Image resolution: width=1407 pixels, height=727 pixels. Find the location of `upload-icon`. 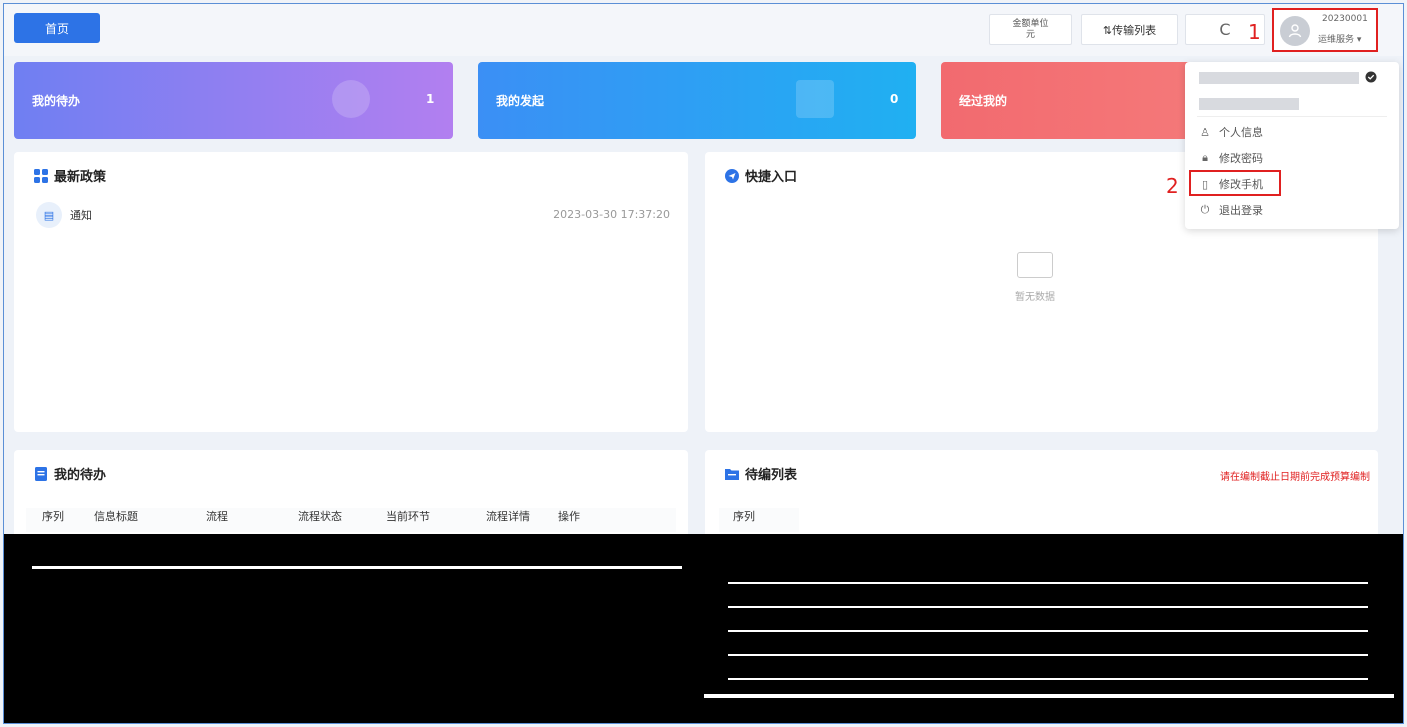

upload-icon is located at coordinates (815, 99).